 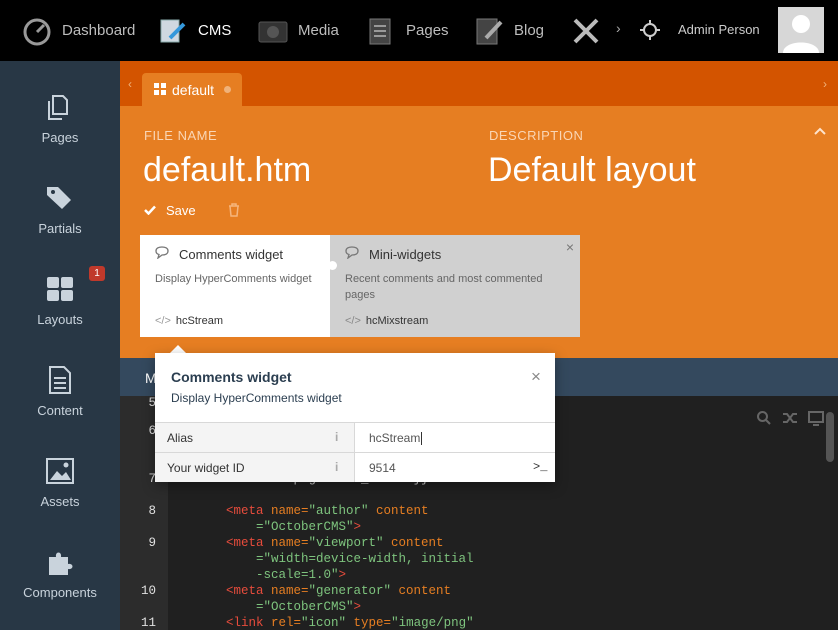 I want to click on property-row-alias: Alias i hcStream, so click(x=355, y=437).